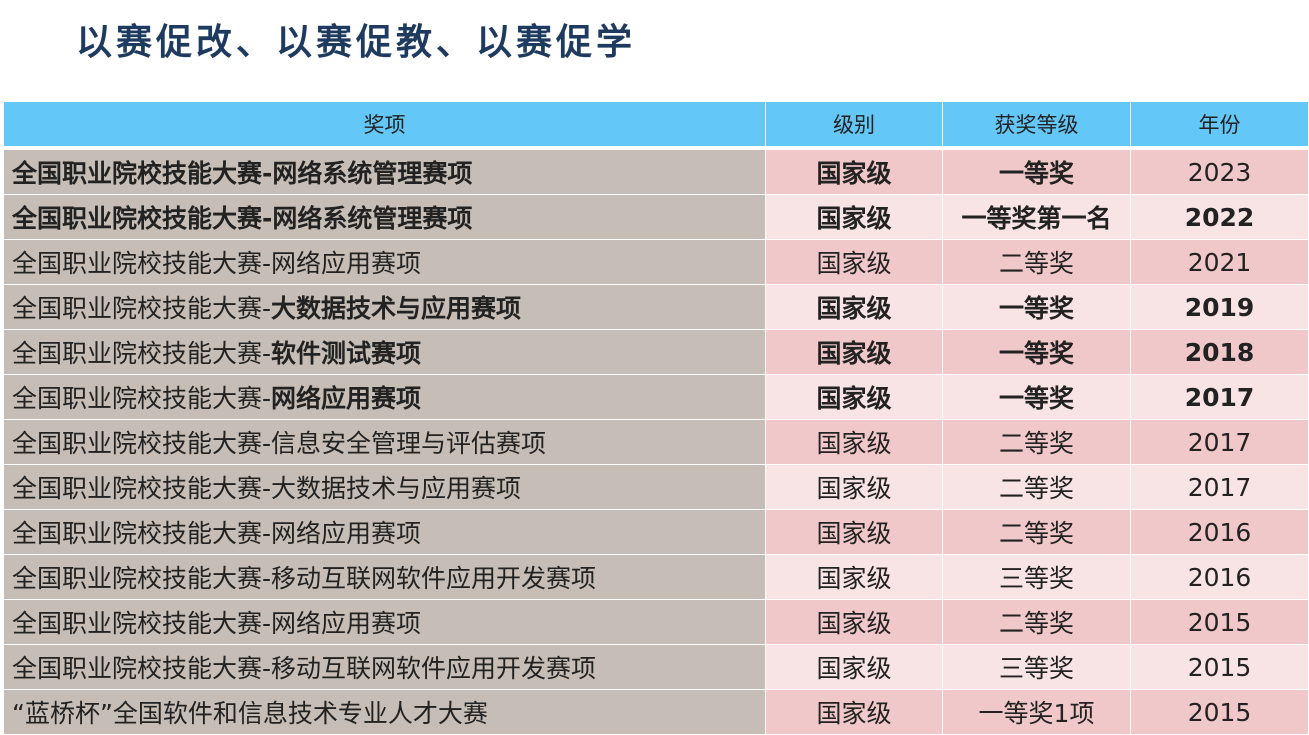 This screenshot has height=735, width=1309. Describe the element at coordinates (854, 125) in the screenshot. I see `header-level: 级别` at that location.